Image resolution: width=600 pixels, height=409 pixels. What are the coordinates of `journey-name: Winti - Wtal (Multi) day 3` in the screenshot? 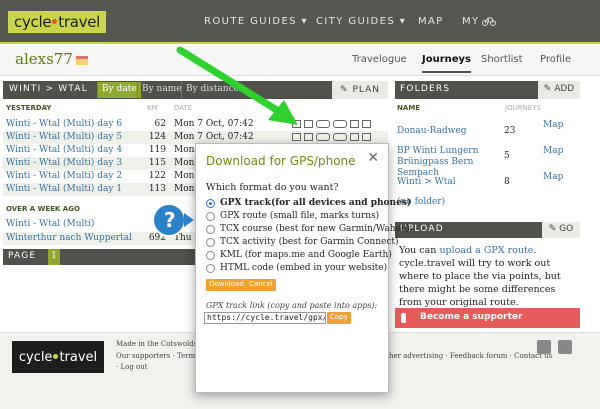 It's located at (64, 163).